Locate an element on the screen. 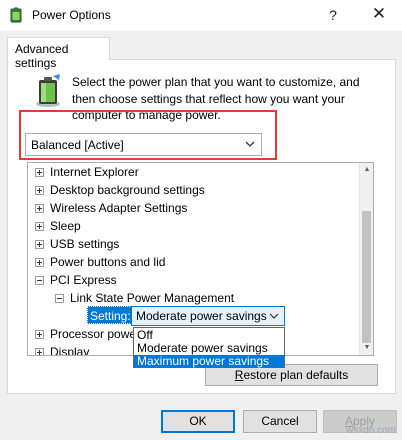  scroll-up-arrow-icon: ▲ is located at coordinates (366, 170).